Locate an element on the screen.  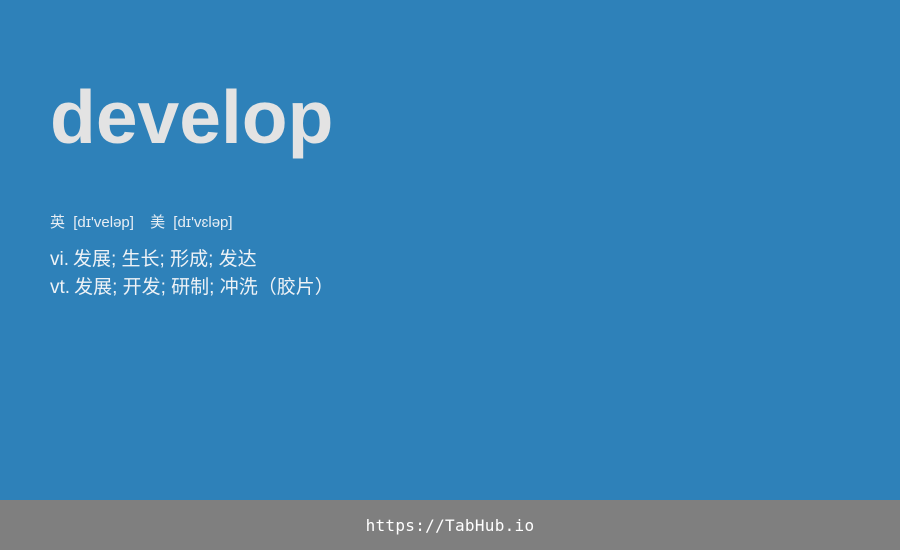
phonetic-region-label: 美 is located at coordinates (158, 222).